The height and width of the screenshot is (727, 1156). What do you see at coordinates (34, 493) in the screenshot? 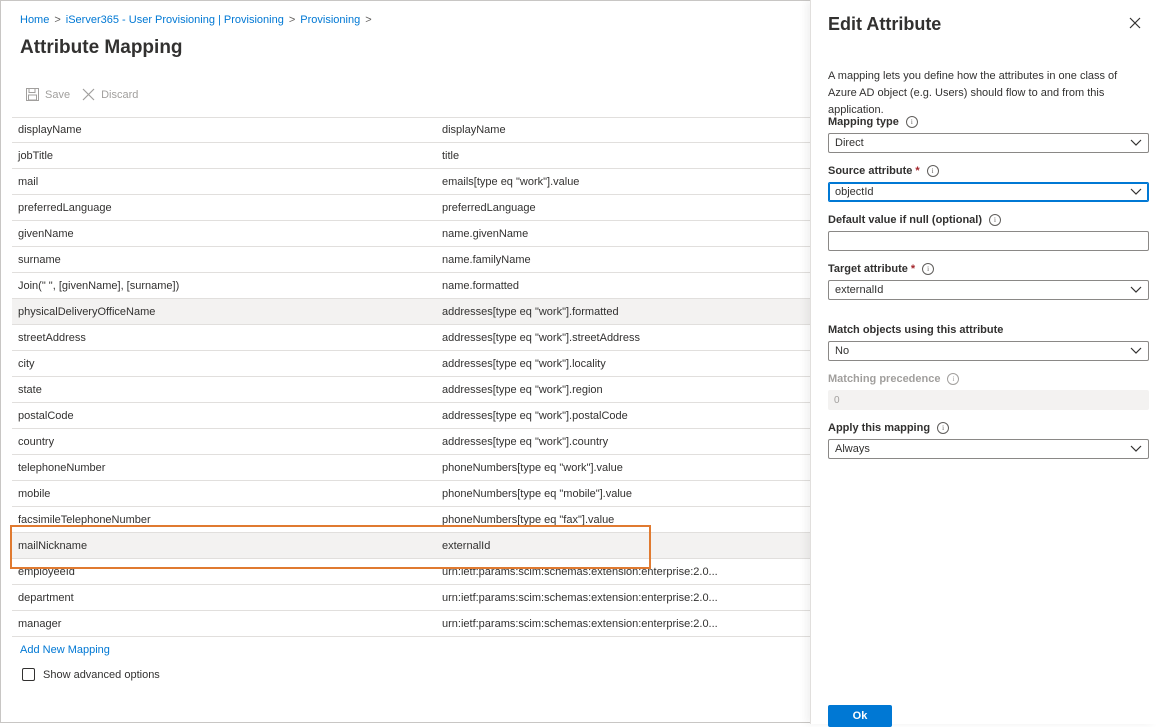
I see `source-attribute-cell: mobile` at bounding box center [34, 493].